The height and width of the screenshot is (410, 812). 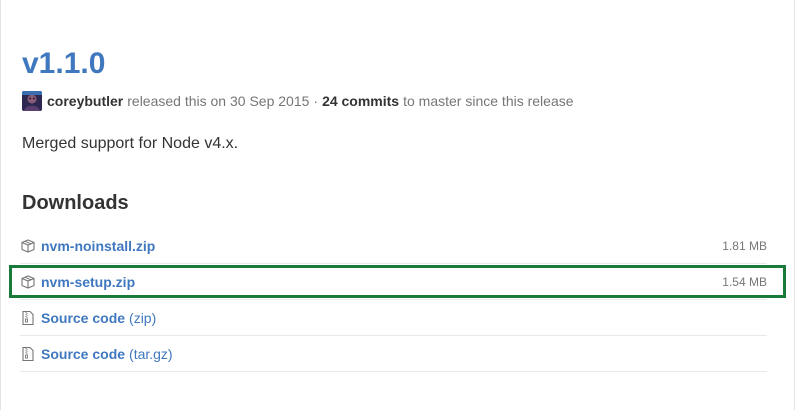 What do you see at coordinates (744, 245) in the screenshot?
I see `asset-size: 1.81 MB` at bounding box center [744, 245].